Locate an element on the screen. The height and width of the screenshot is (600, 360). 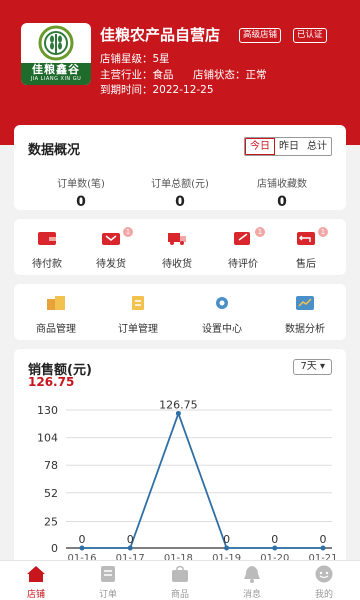
period-switch: 今日 昨日 总计 is located at coordinates (288, 146).